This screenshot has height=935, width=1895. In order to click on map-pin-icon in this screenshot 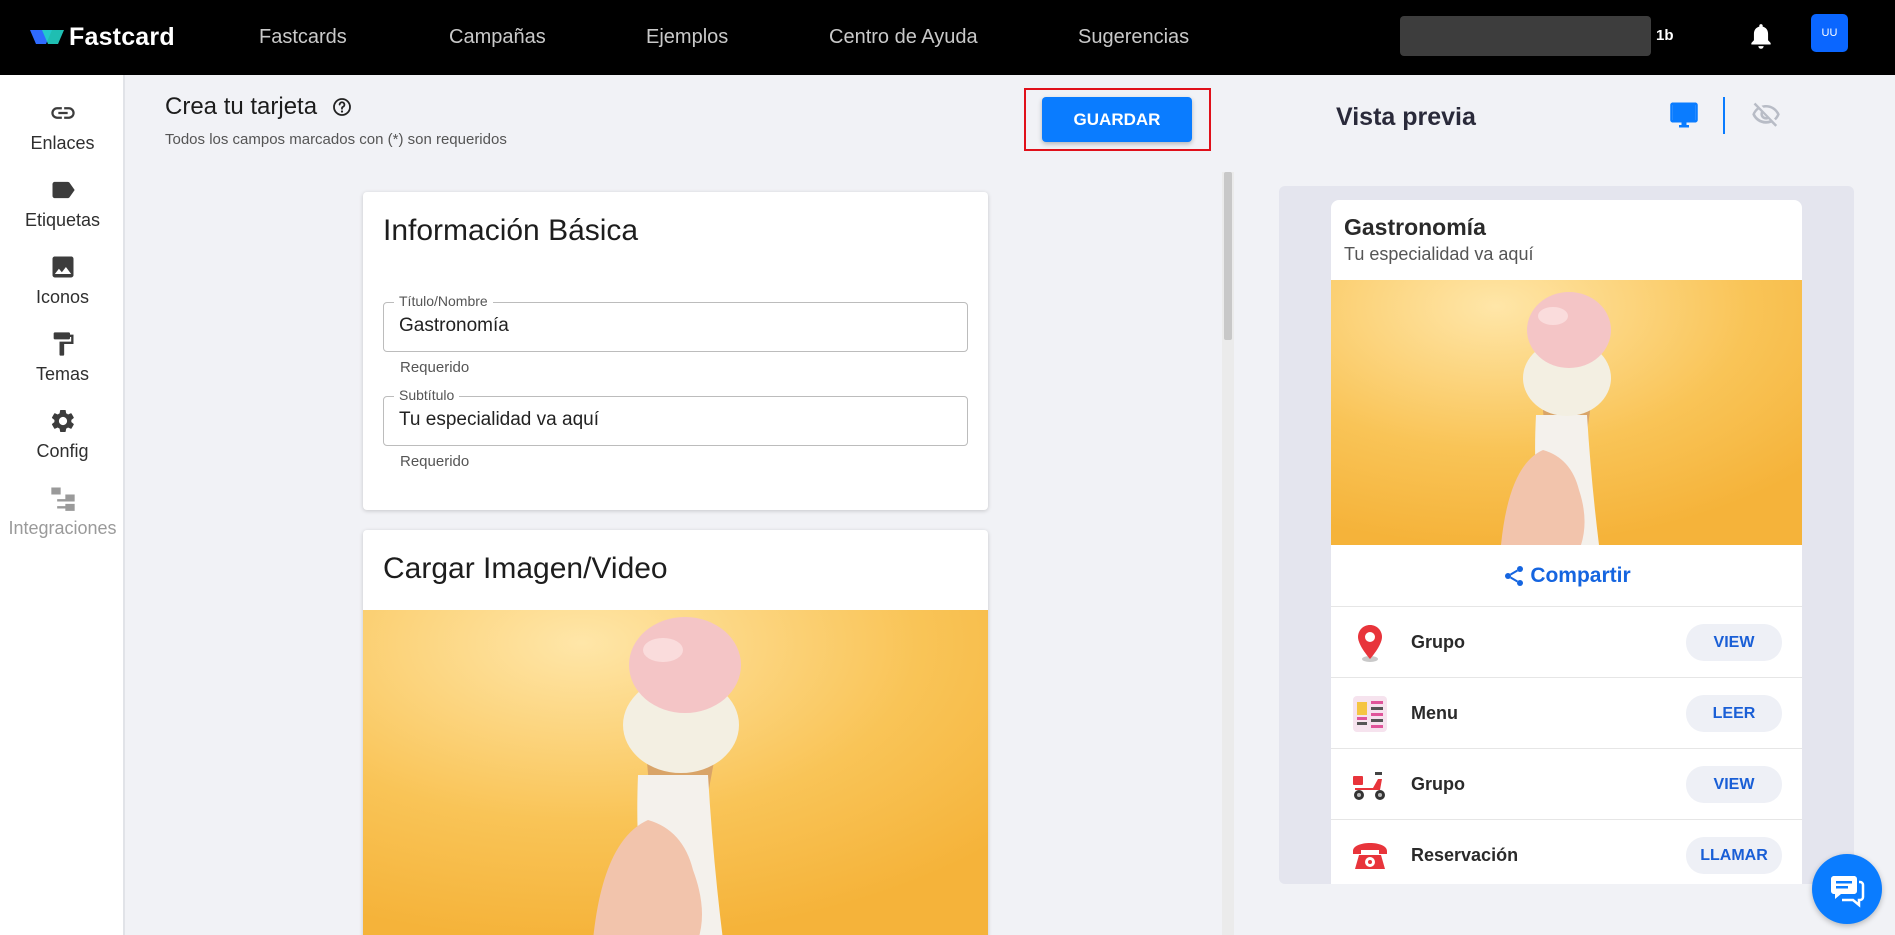, I will do `click(1370, 643)`.